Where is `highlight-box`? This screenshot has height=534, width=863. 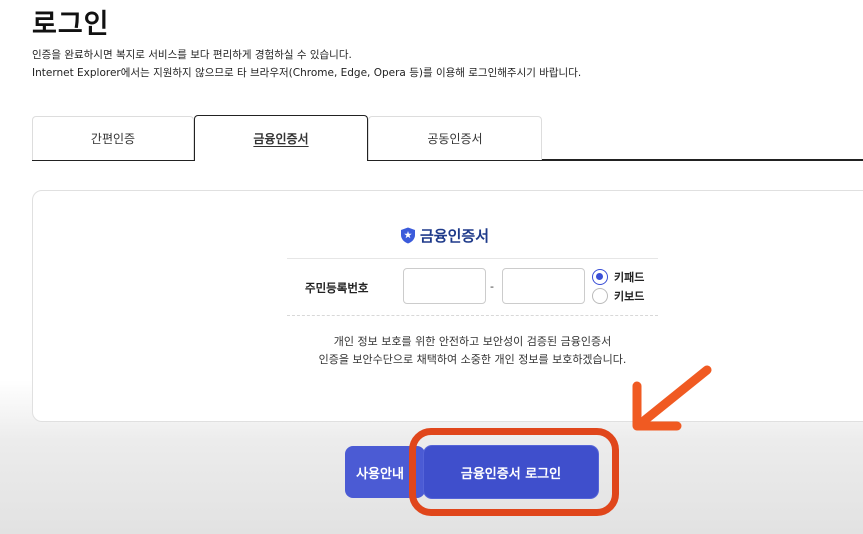
highlight-box is located at coordinates (514, 472).